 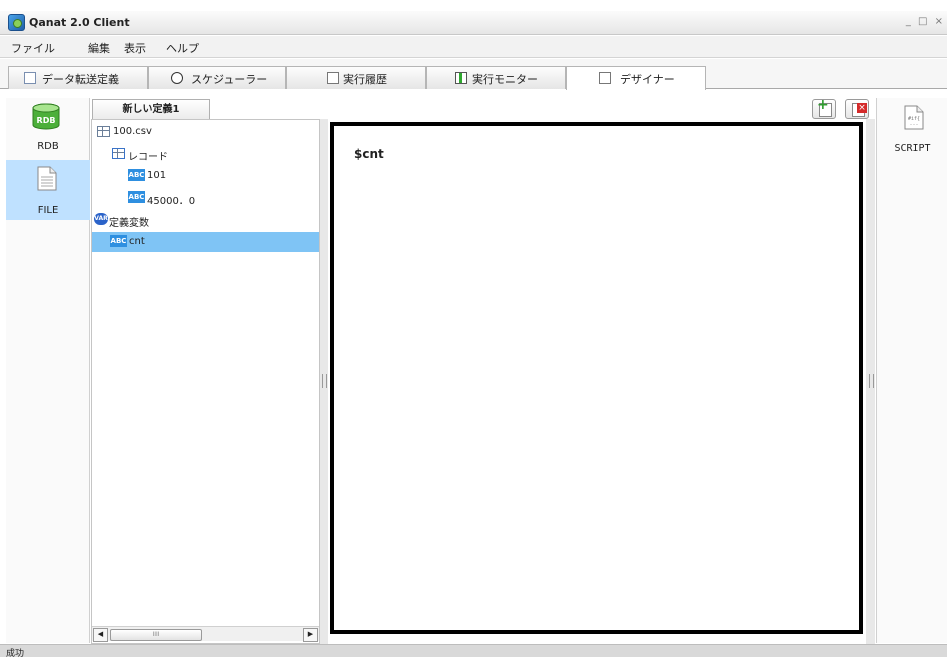 I want to click on tab-designer: デザイナー, so click(x=636, y=78).